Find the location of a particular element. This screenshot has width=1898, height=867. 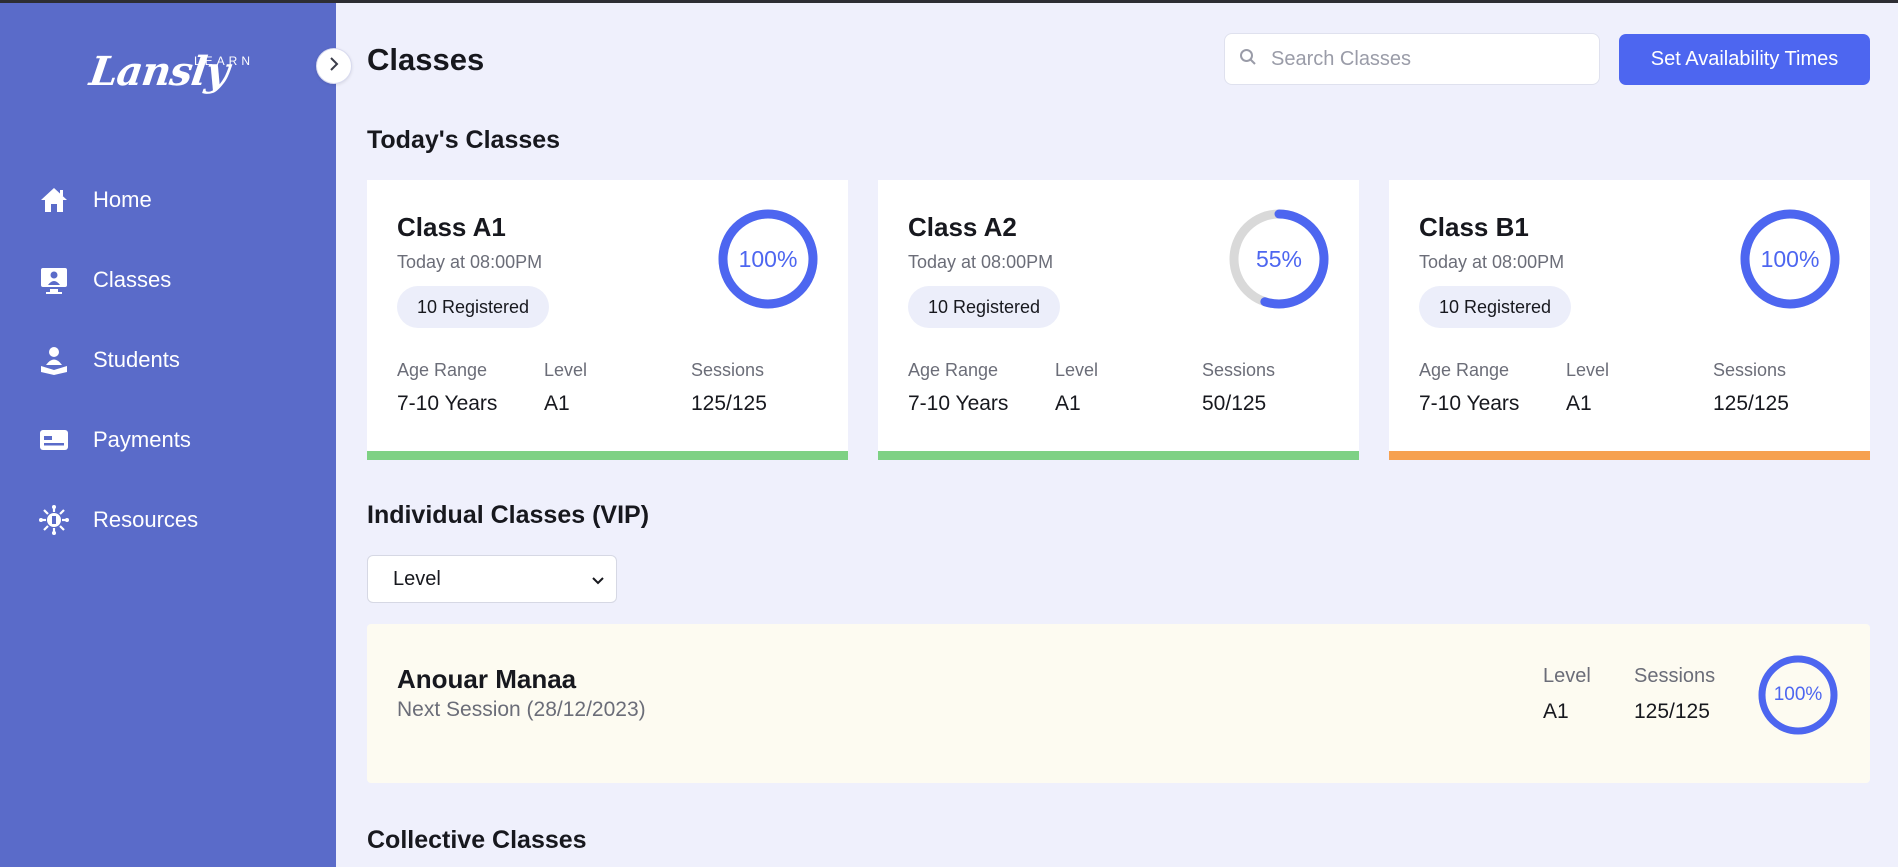

sidebar-item-label: Payments is located at coordinates (142, 439).